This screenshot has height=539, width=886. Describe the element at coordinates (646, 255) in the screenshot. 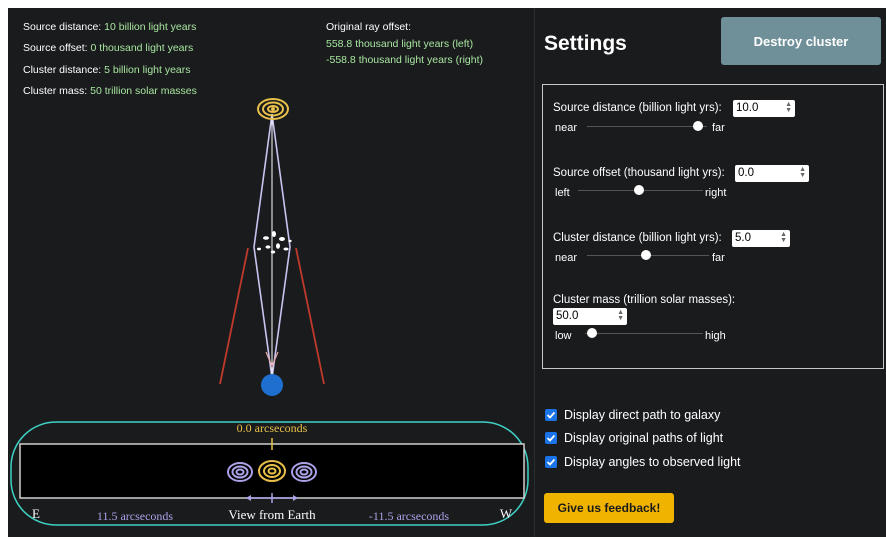

I see `cluster-distance-slider-knob` at that location.